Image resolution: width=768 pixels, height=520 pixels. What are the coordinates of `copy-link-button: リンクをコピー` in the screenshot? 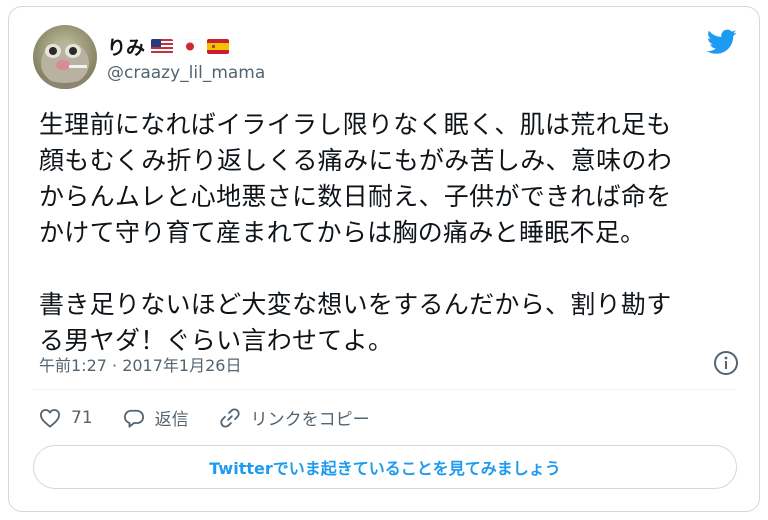 It's located at (294, 417).